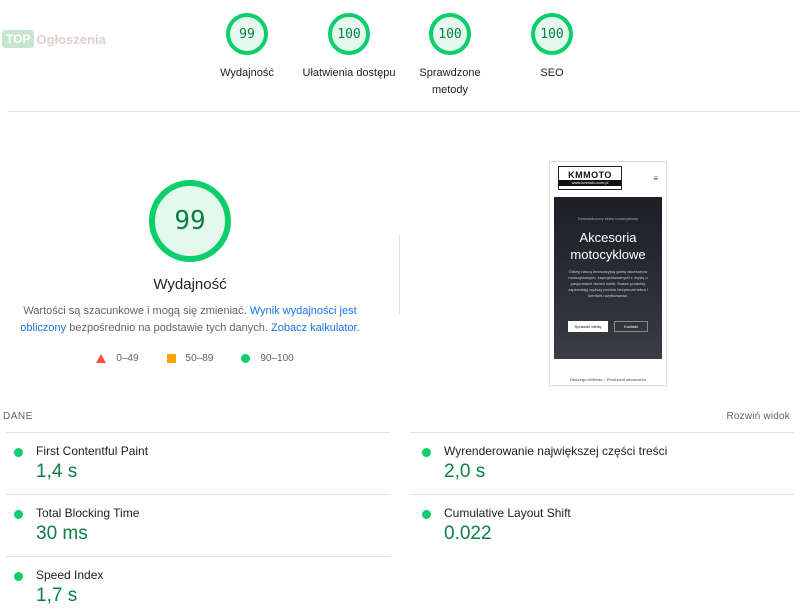 The height and width of the screenshot is (613, 800). Describe the element at coordinates (590, 175) in the screenshot. I see `site-logo-text: KMMOTO` at that location.